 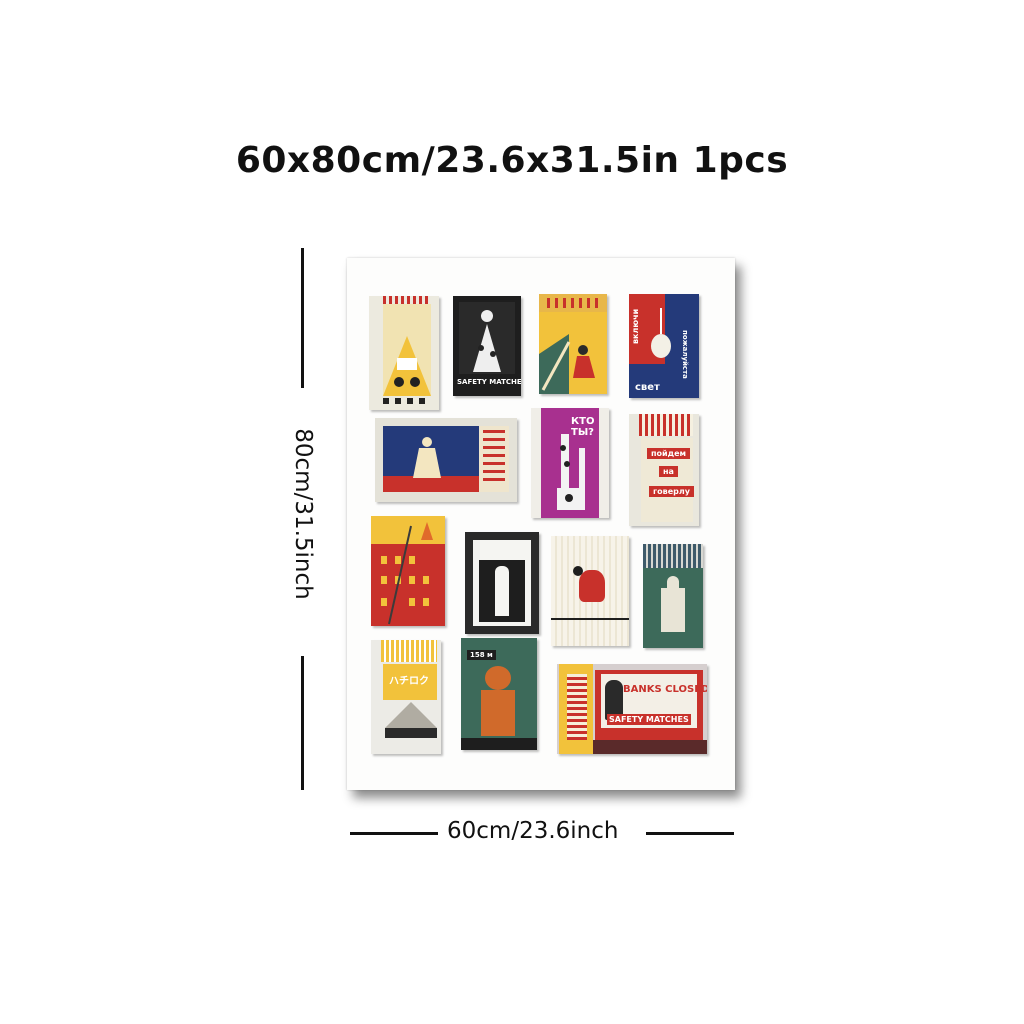 What do you see at coordinates (406, 697) in the screenshot?
I see `matchbox-12: ハチロク` at bounding box center [406, 697].